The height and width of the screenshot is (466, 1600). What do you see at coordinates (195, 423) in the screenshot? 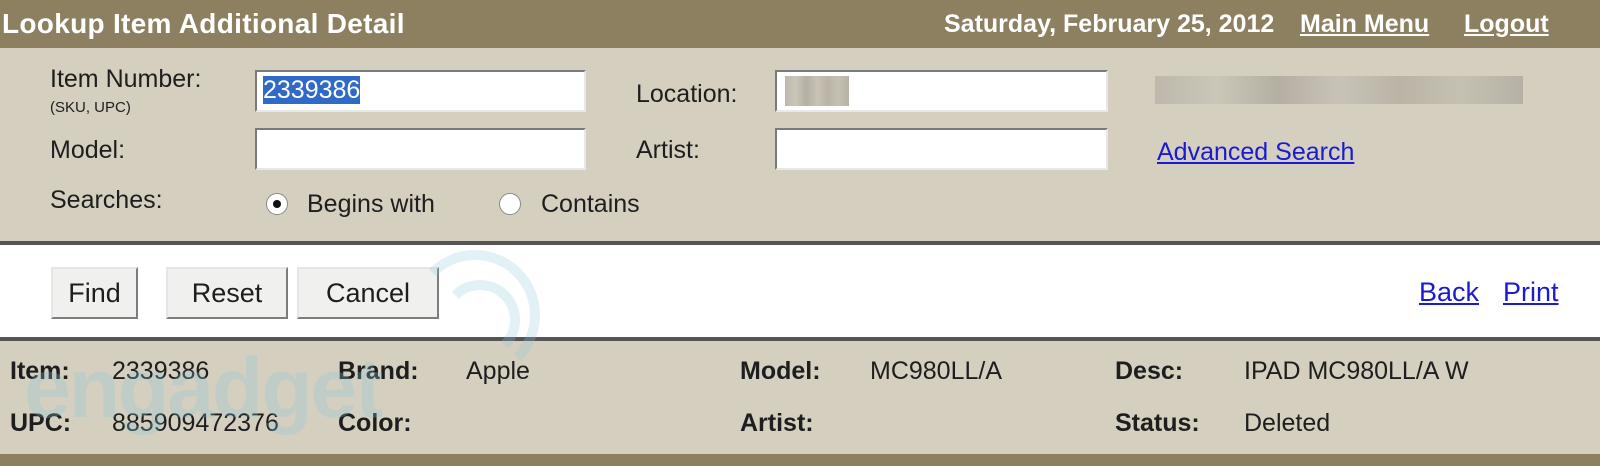
I see `upc-value: 885909472376` at bounding box center [195, 423].